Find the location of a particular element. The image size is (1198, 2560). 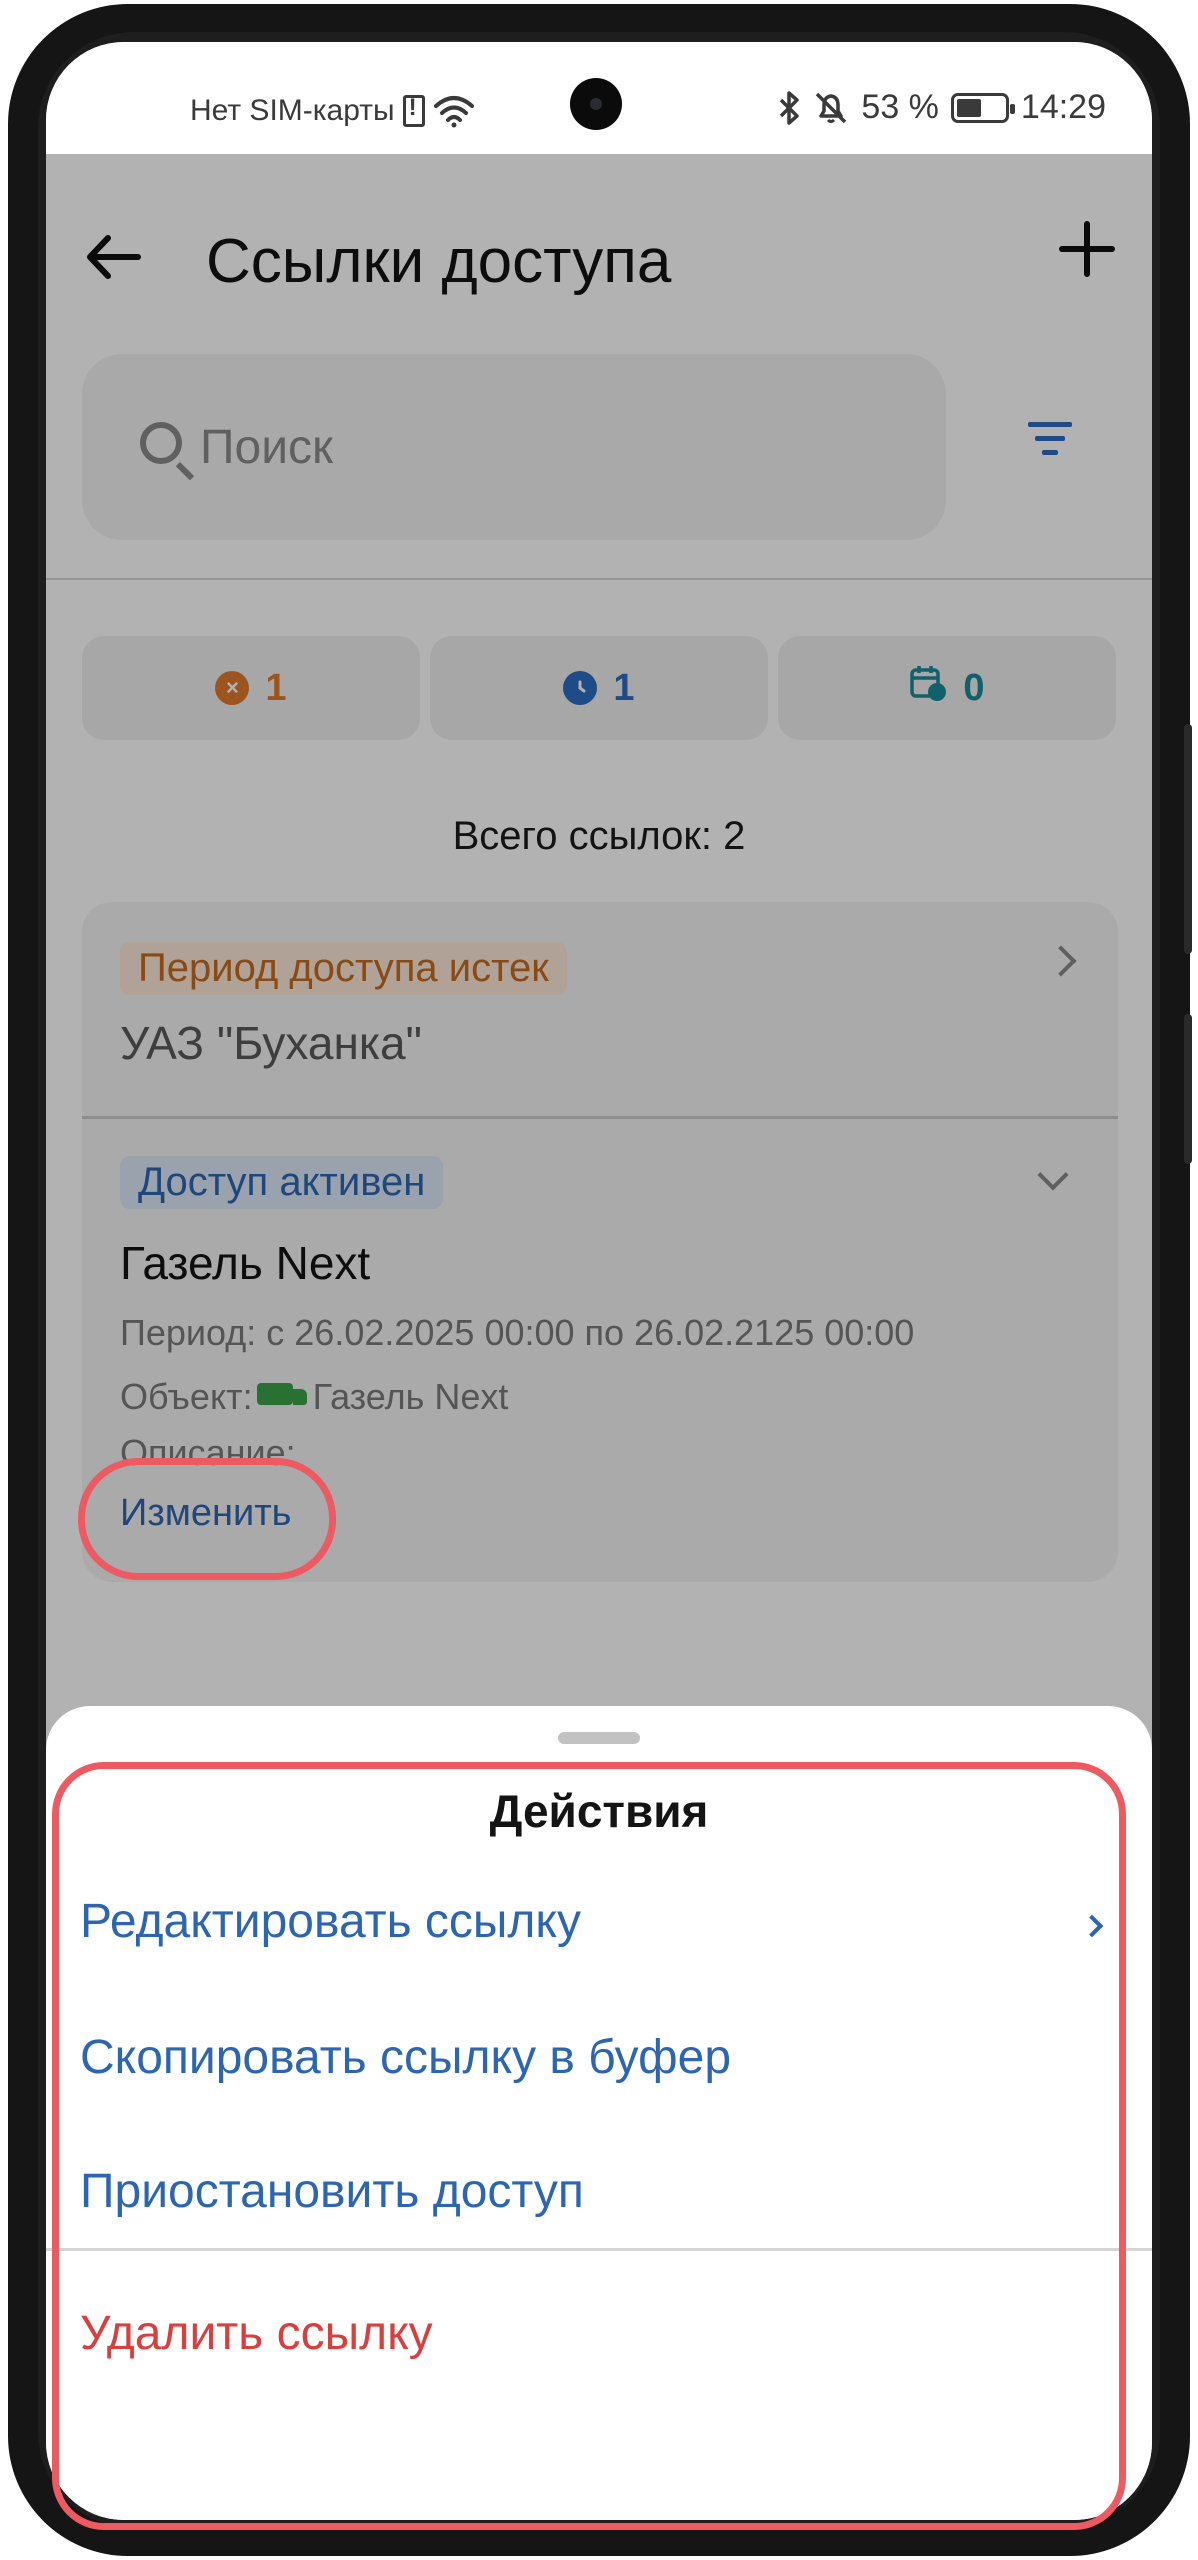

volume-button is located at coordinates (1188, 839).